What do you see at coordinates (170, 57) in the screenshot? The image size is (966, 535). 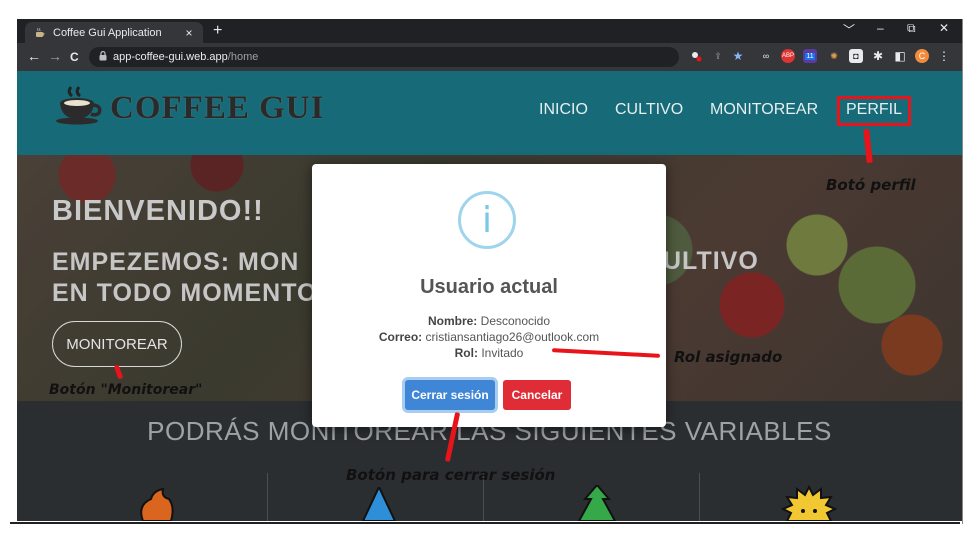 I see `url-host: app-coffee-gui.web.app` at bounding box center [170, 57].